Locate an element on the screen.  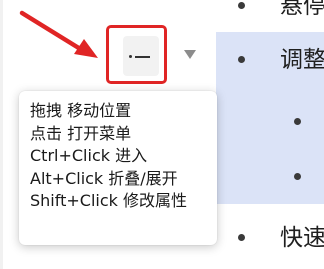
drag-handle-icon is located at coordinates (141, 56).